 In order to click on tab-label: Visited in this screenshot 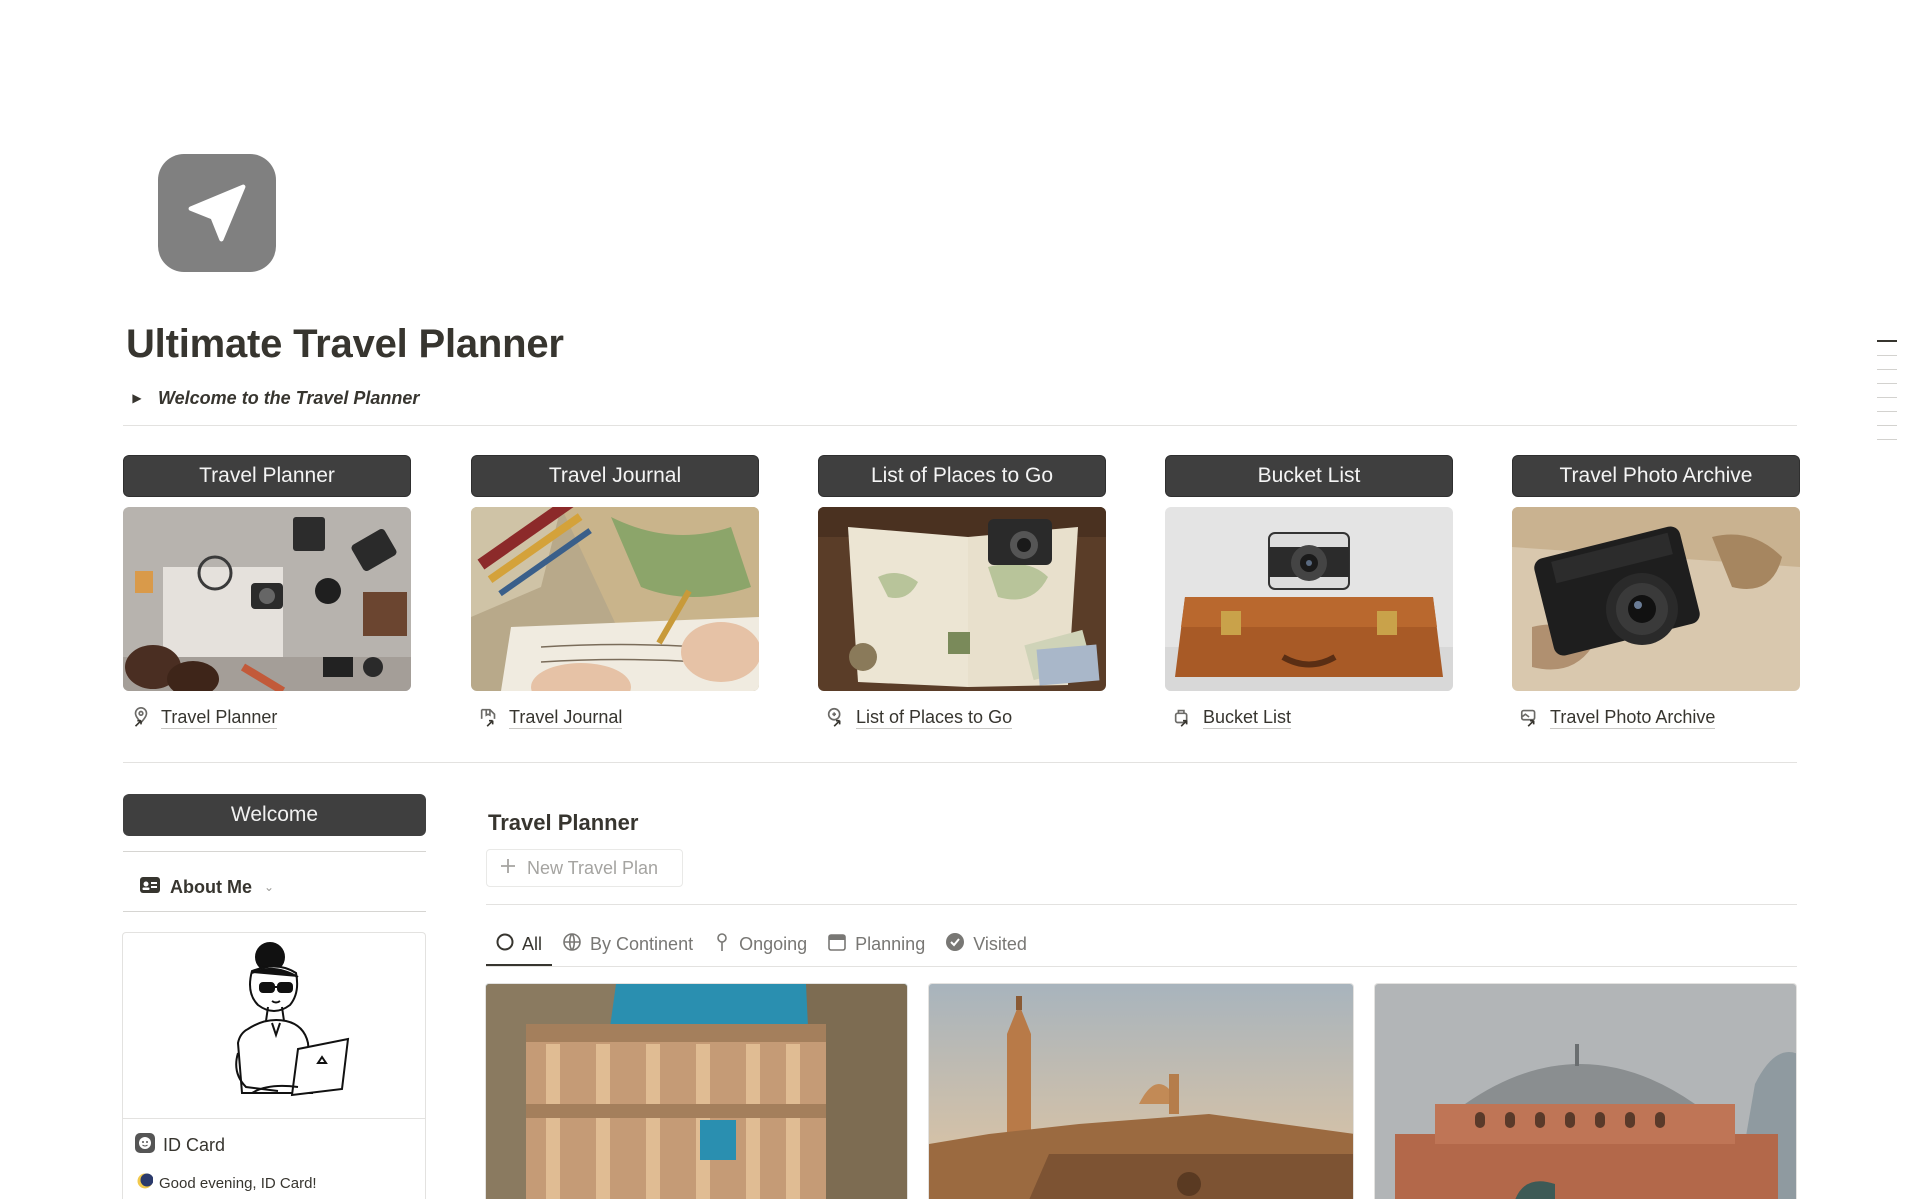, I will do `click(1000, 943)`.